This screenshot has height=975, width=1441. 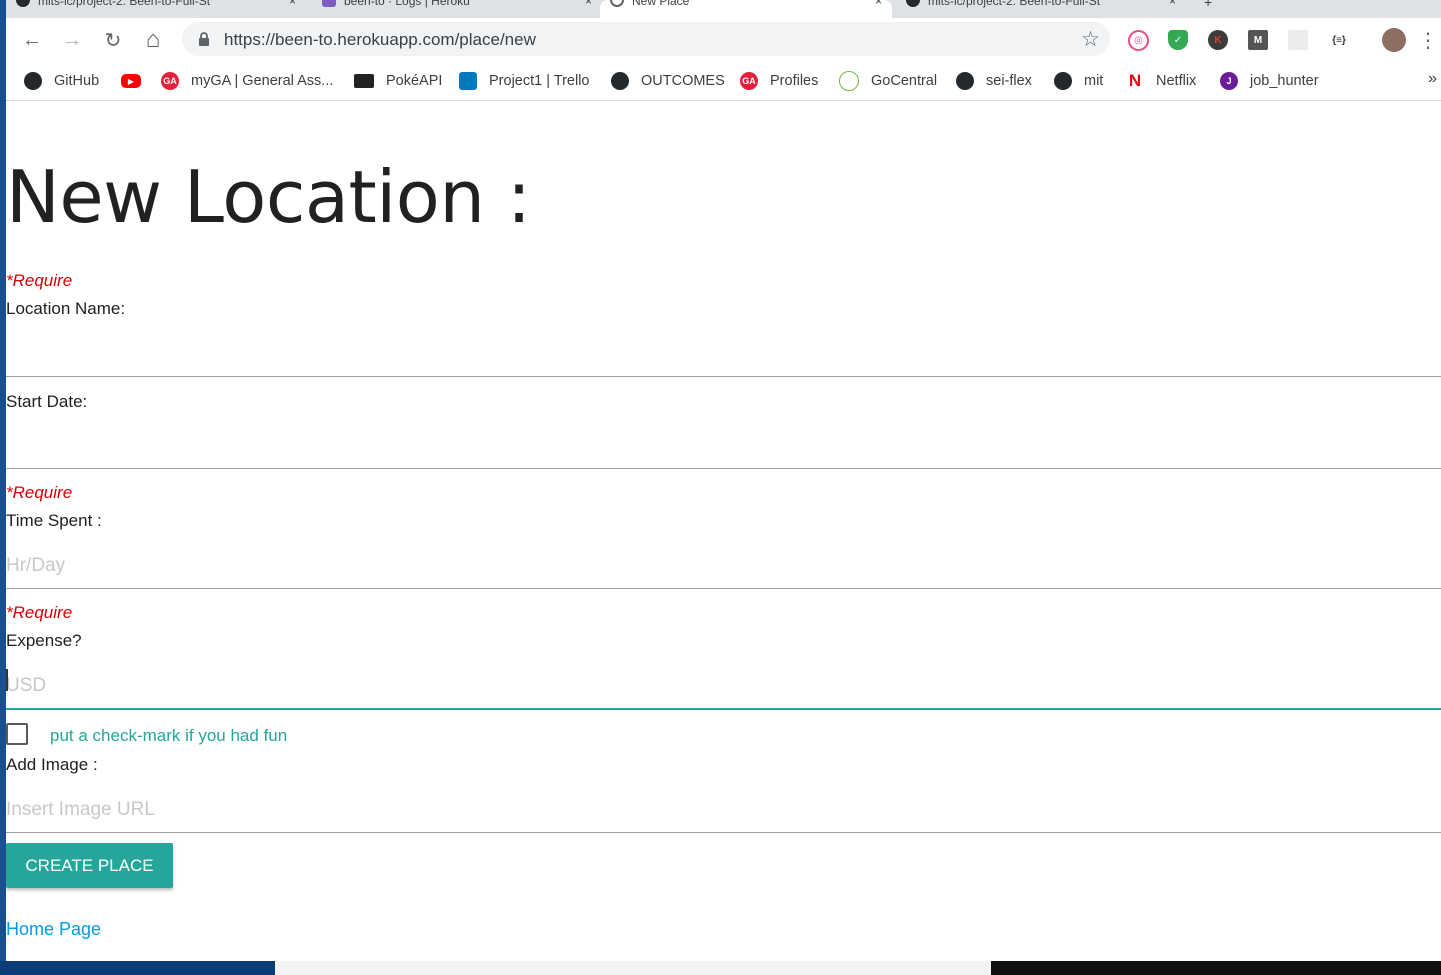 I want to click on tab-github-project: mits-lc/project-2: Been-to-Full-St ×, so click(x=156, y=9).